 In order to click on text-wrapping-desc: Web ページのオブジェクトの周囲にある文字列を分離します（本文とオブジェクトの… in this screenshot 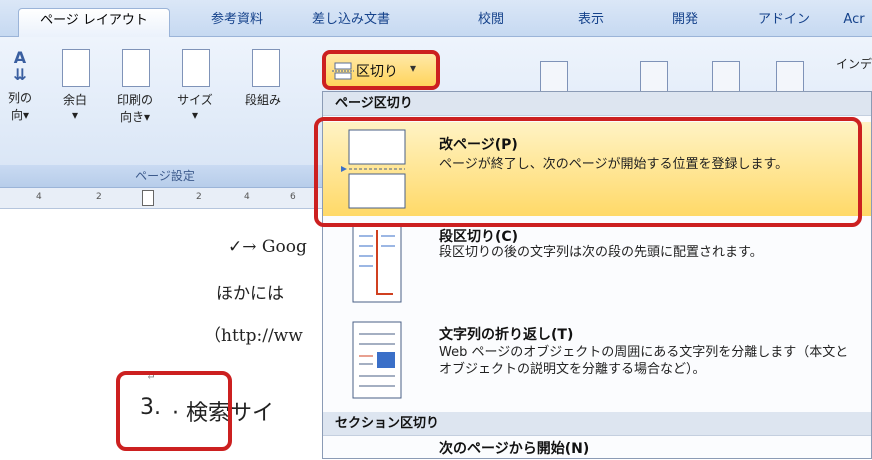, I will do `click(644, 361)`.